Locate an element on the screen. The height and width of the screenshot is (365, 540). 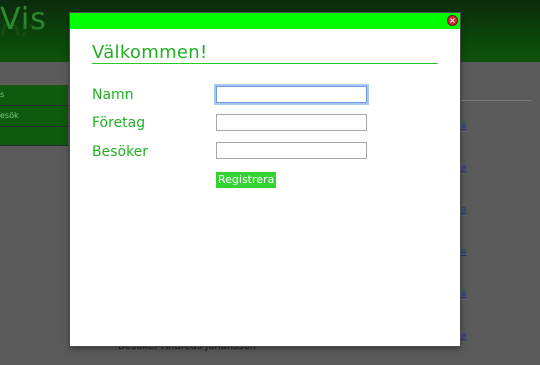
sidebar-item-label: s is located at coordinates (2, 94).